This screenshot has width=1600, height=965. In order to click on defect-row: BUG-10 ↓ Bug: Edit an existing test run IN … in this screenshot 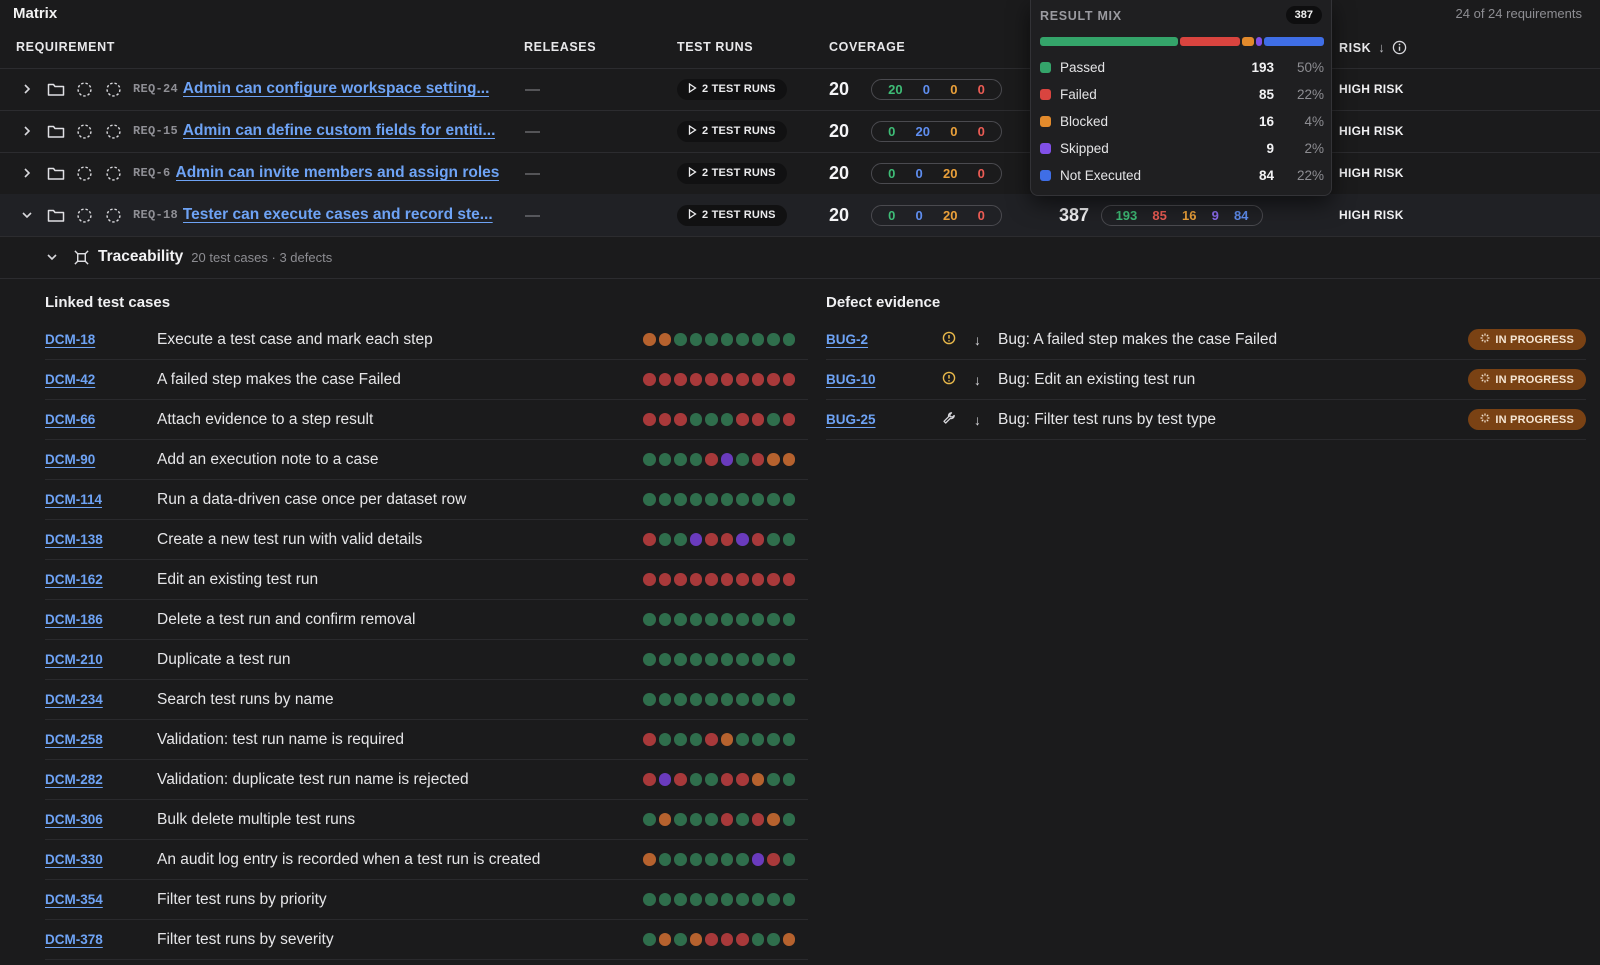, I will do `click(1206, 380)`.